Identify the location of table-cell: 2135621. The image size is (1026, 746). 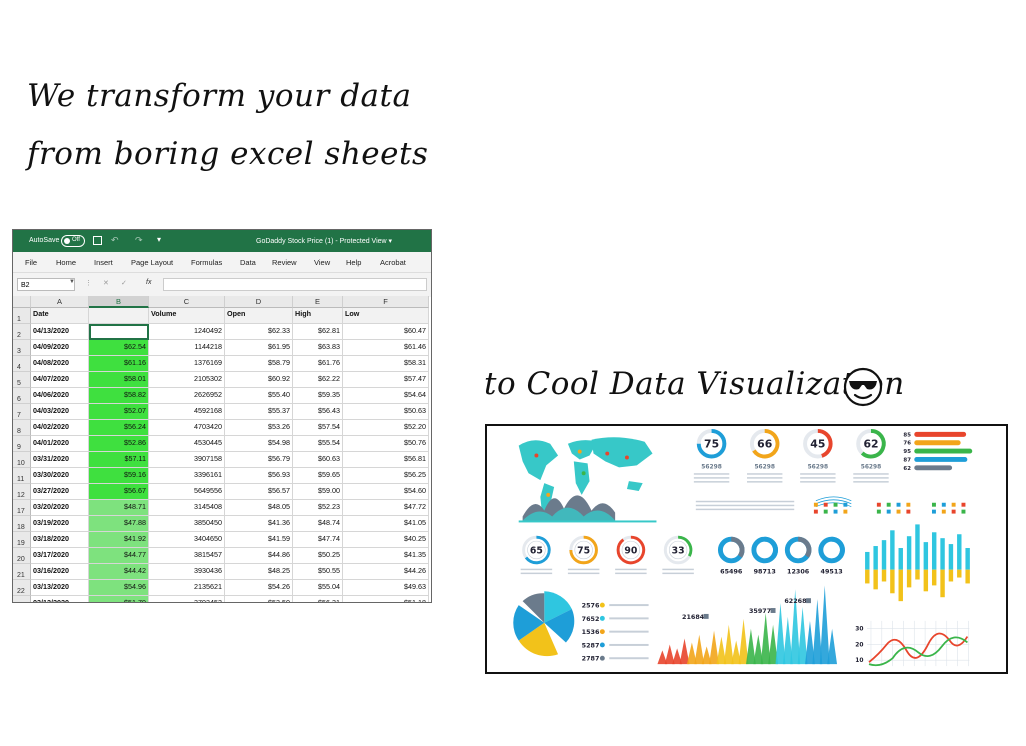
(187, 588).